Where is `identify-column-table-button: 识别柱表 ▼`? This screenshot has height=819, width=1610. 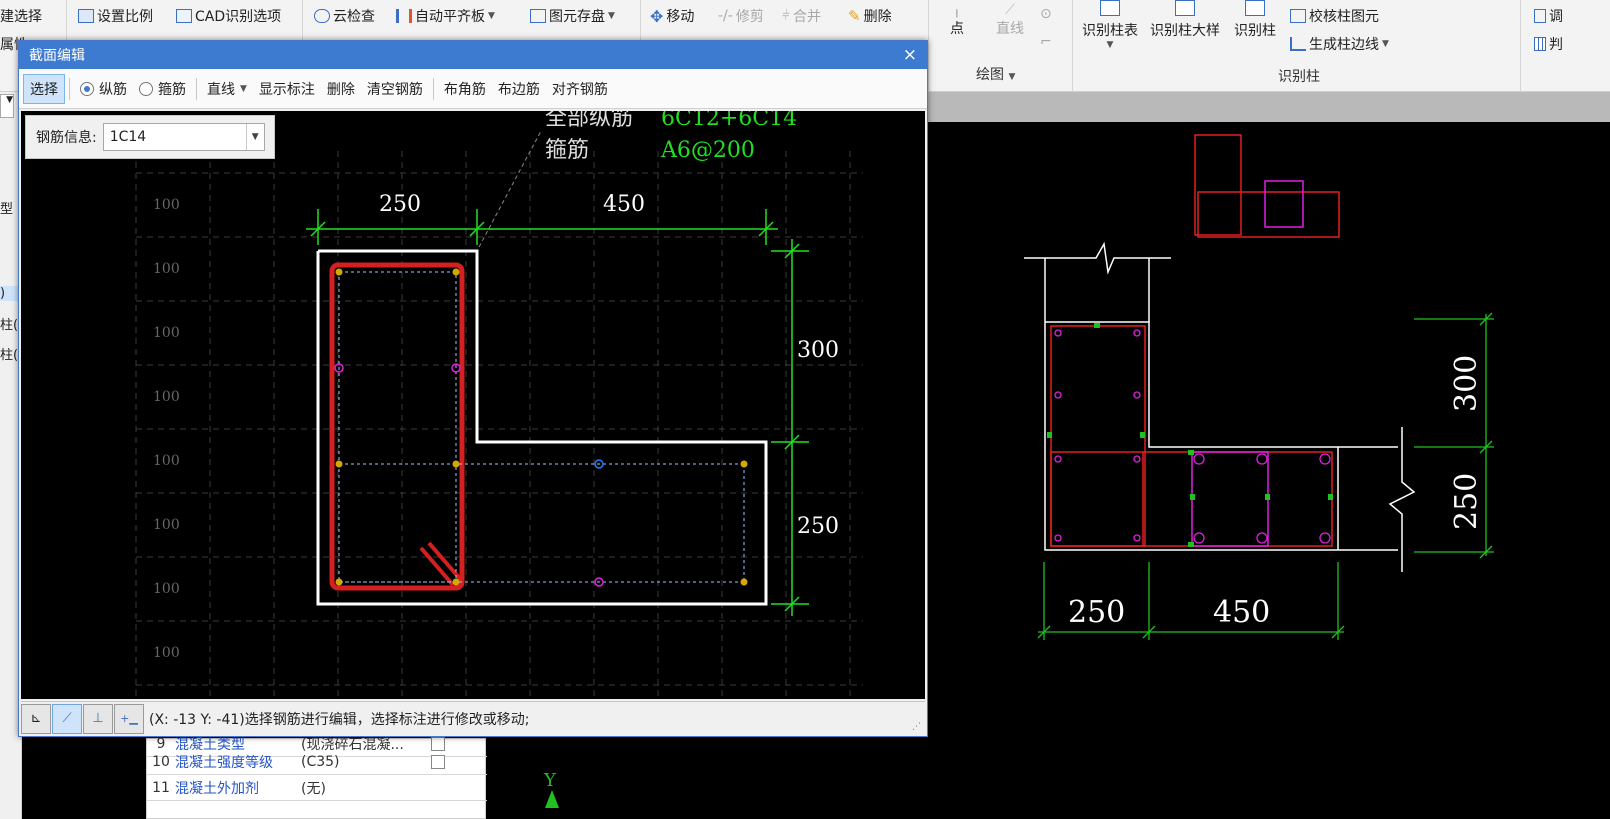 identify-column-table-button: 识别柱表 ▼ is located at coordinates (1110, 25).